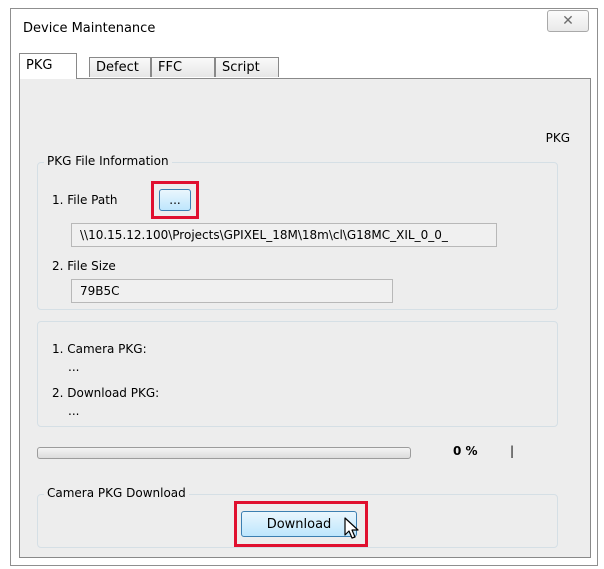 This screenshot has width=604, height=569. I want to click on title-bar: Device Maintenance ✕, so click(304, 27).